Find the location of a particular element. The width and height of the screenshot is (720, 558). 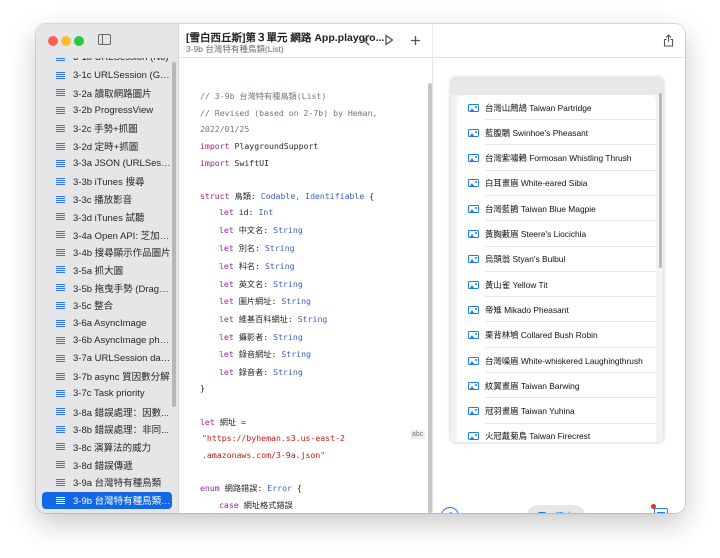

list-item: 黃山雀 Yellow Tit is located at coordinates (556, 285).